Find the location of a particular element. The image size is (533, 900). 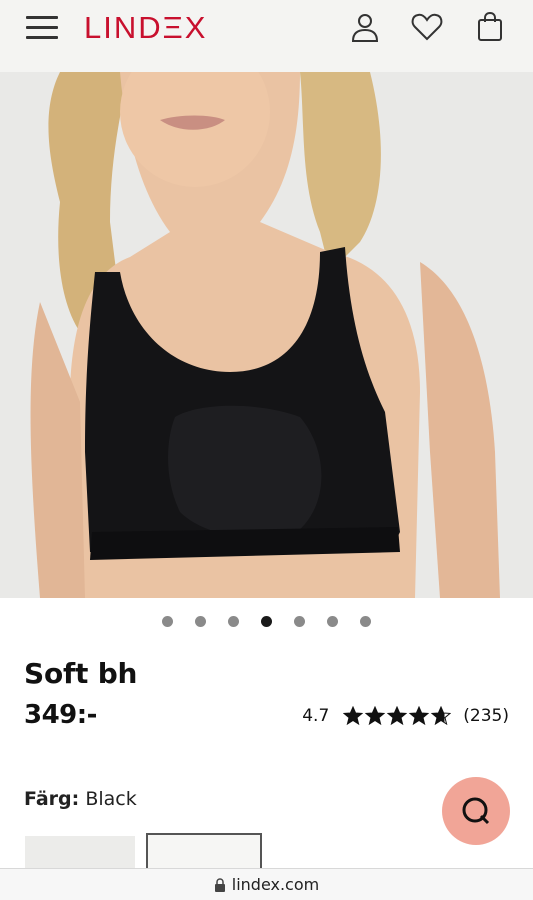

chat-icon is located at coordinates (476, 811).